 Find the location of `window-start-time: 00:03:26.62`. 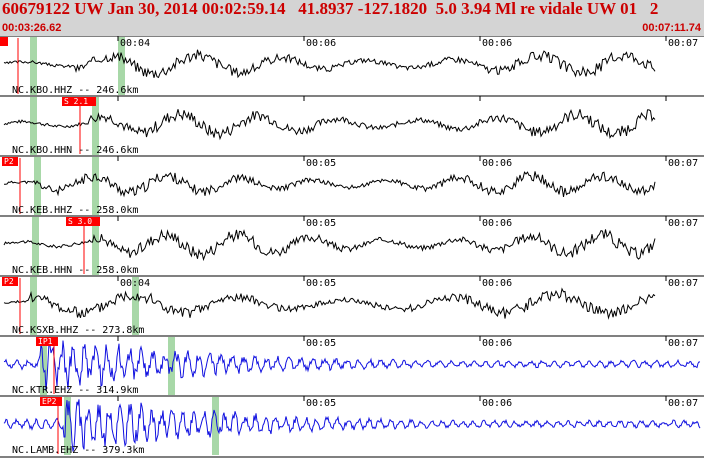

window-start-time: 00:03:26.62 is located at coordinates (32, 28).